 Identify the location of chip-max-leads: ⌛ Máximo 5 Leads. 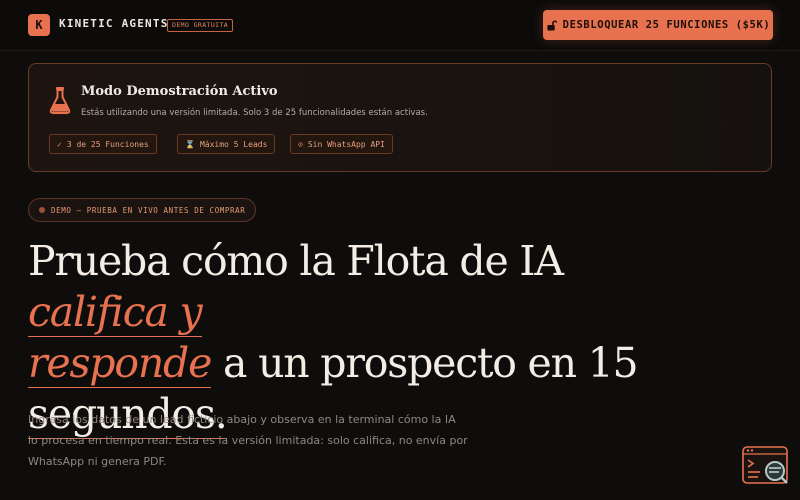
(226, 144).